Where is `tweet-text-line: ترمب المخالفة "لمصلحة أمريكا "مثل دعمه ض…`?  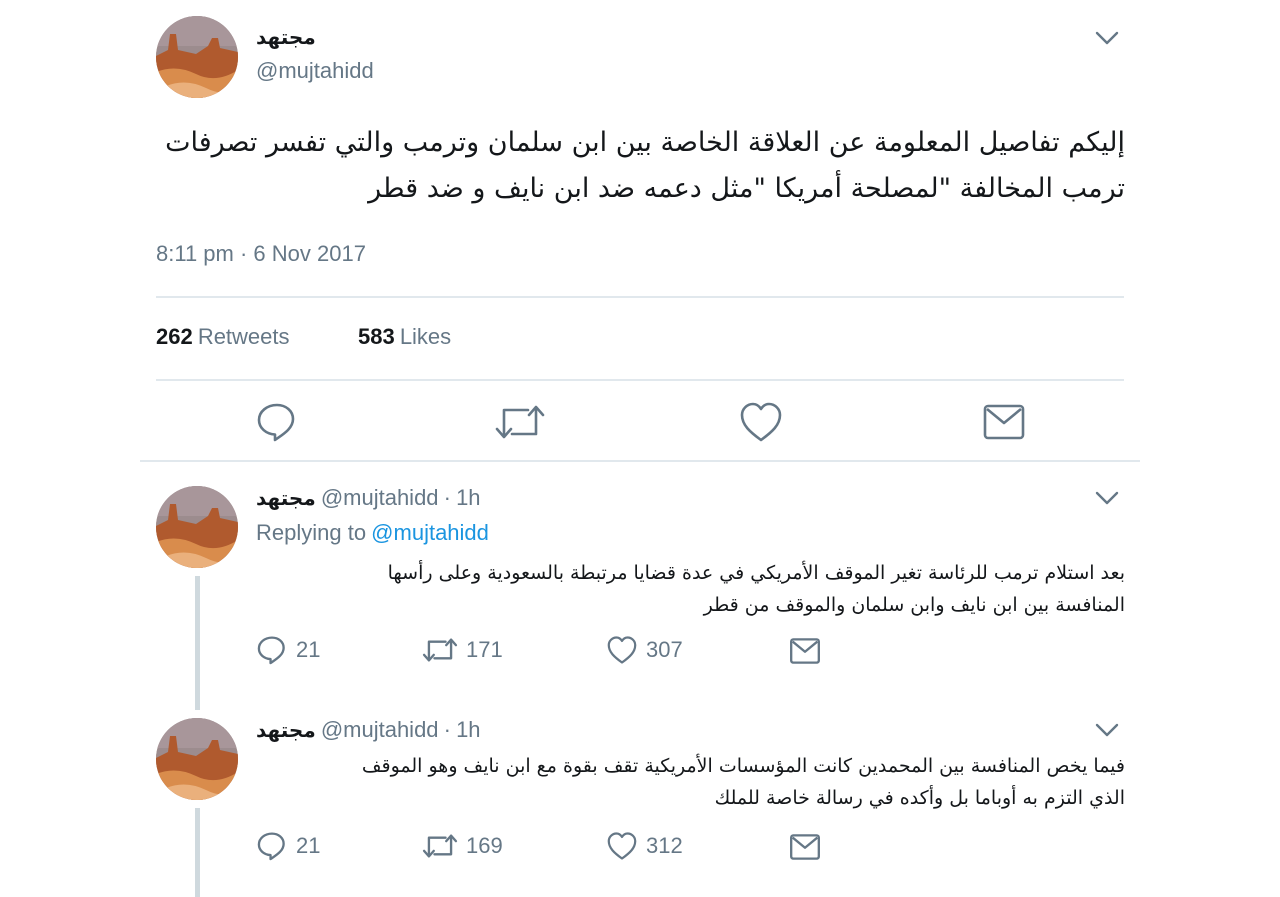
tweet-text-line: ترمب المخالفة "لمصلحة أمريكا "مثل دعمه ض… is located at coordinates (746, 188).